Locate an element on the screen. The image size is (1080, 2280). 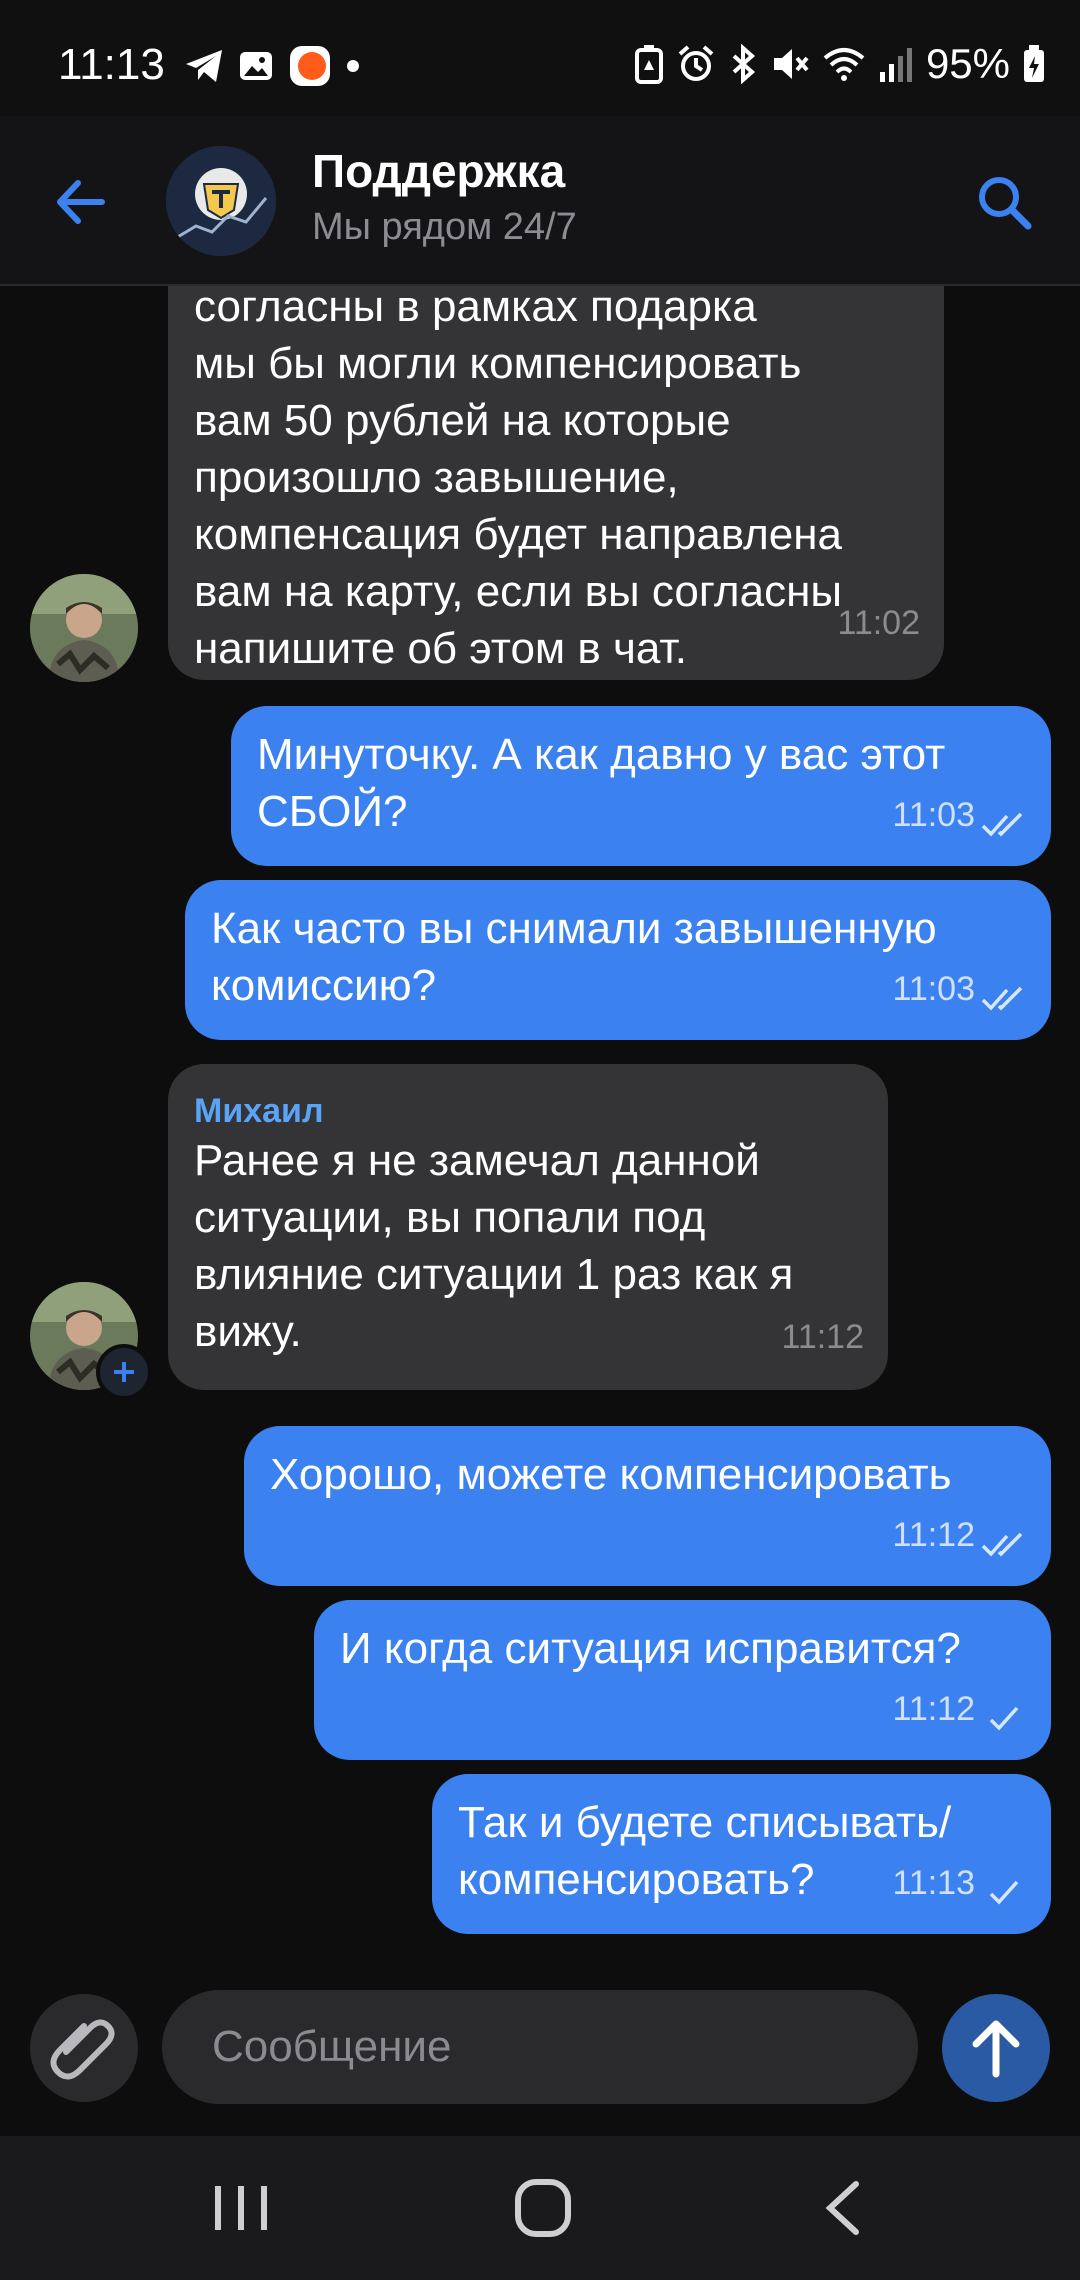
battery-percent: 95% is located at coordinates (967, 63).